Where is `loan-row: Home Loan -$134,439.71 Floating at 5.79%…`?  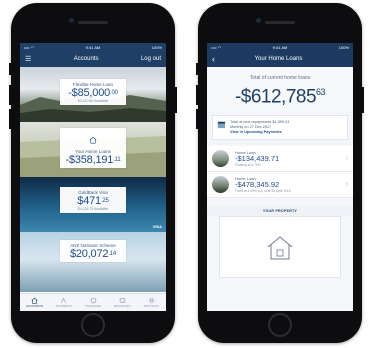
loan-row: Home Loan -$134,439.71 Floating at 5.79%… is located at coordinates (280, 159).